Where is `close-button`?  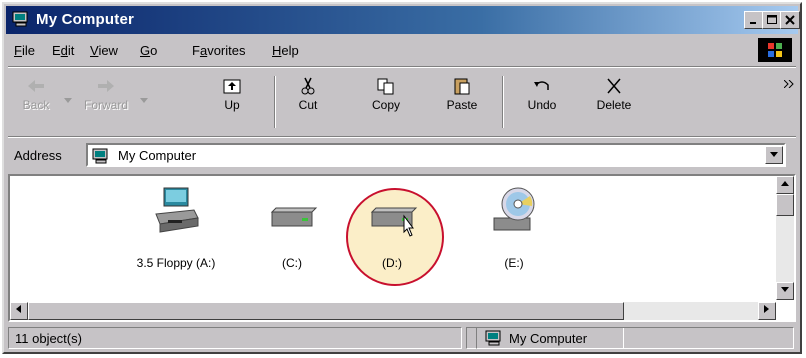 close-button is located at coordinates (790, 20).